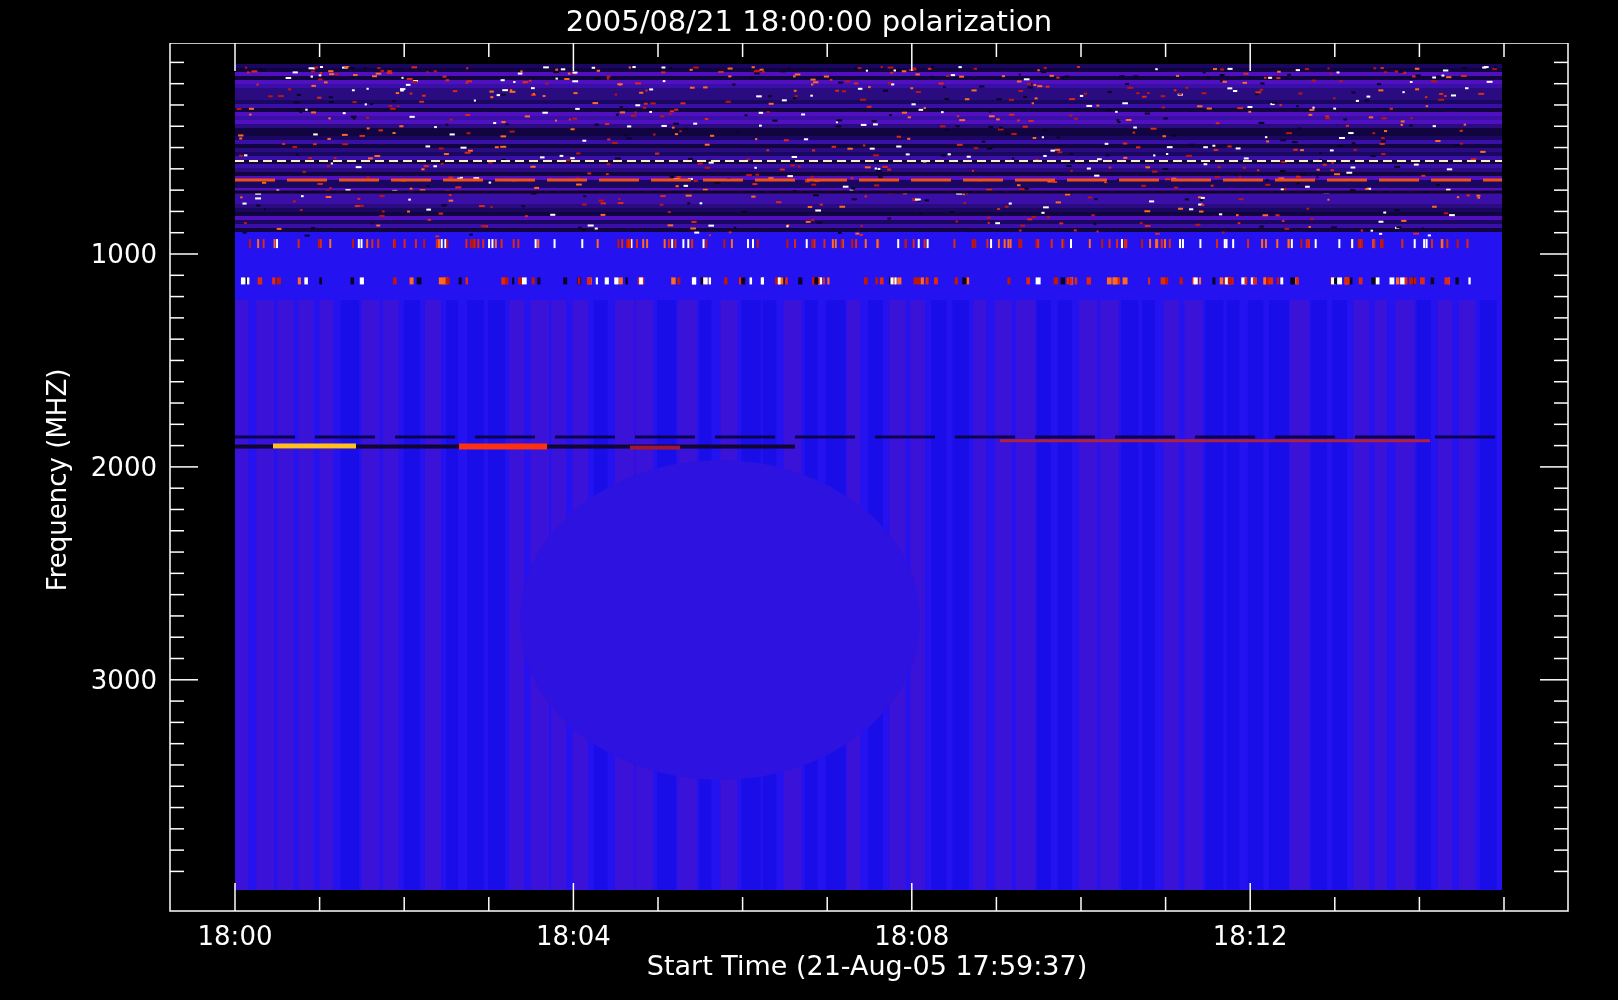  What do you see at coordinates (809, 21) in the screenshot?
I see `chart-title: 2005/08/21 18:00:00 polarization` at bounding box center [809, 21].